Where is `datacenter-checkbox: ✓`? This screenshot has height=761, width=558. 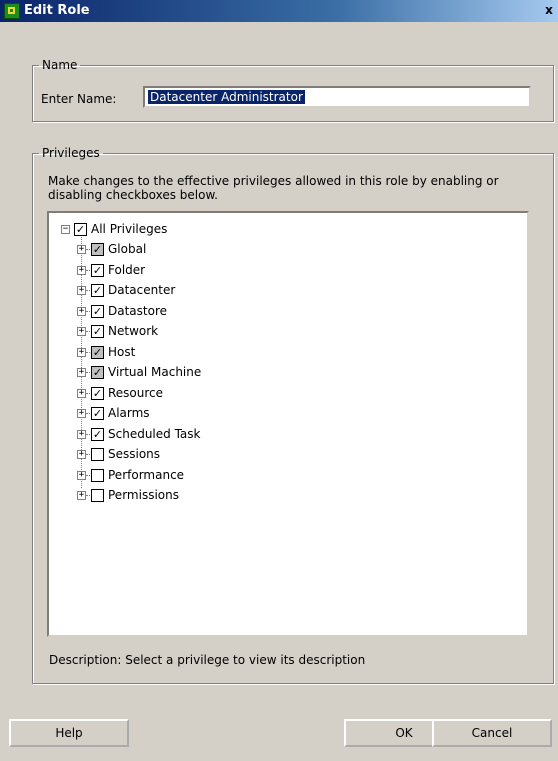 datacenter-checkbox: ✓ is located at coordinates (97, 290).